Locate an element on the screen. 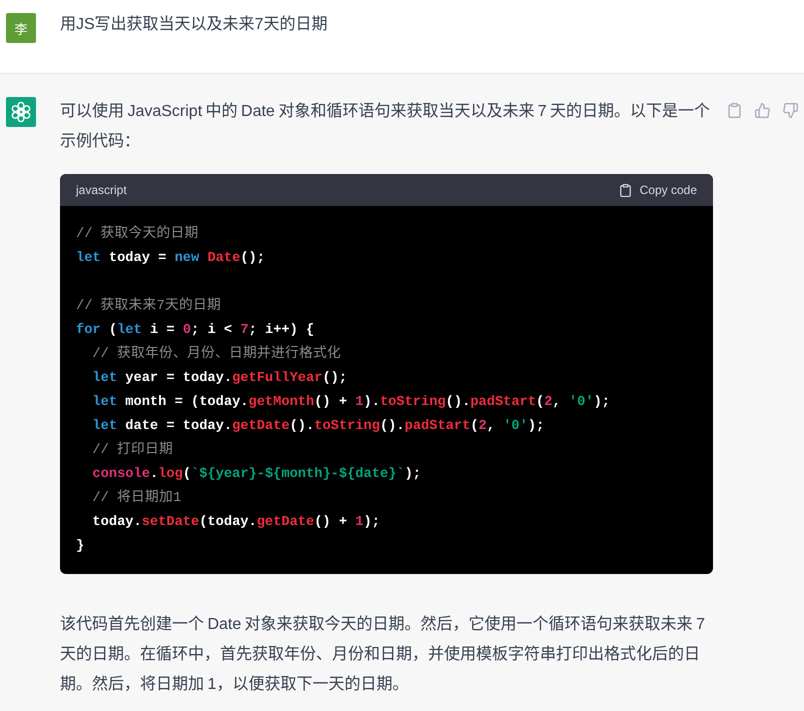  code-line: let year = today.getFullYear(); is located at coordinates (219, 379).